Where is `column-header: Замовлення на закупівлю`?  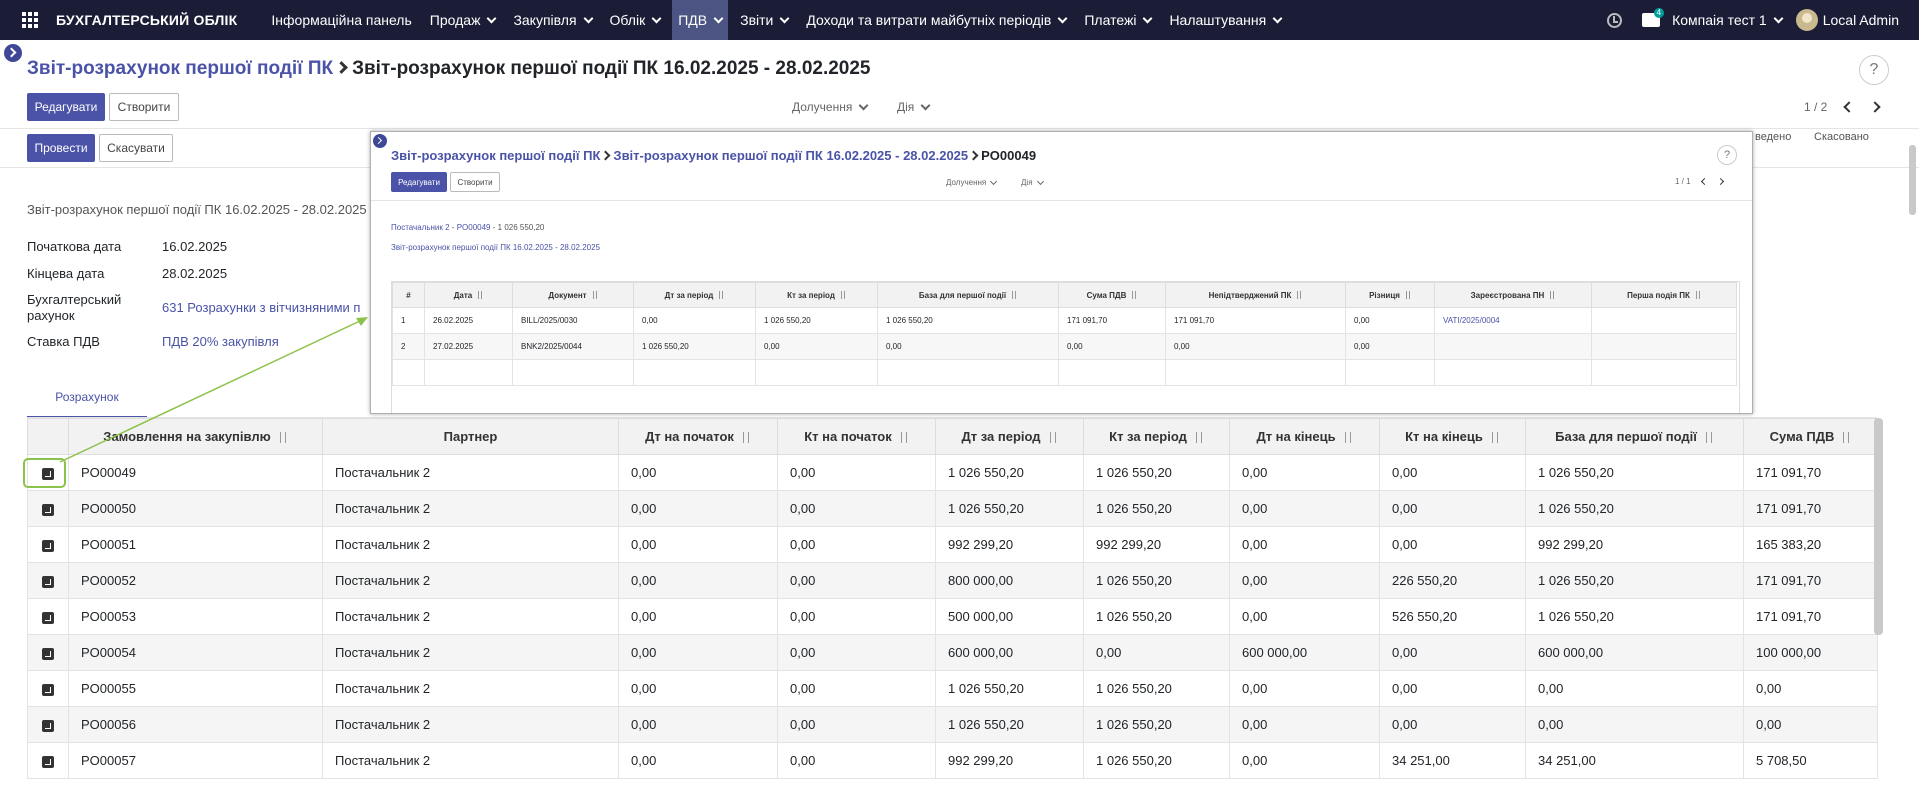 column-header: Замовлення на закупівлю is located at coordinates (195, 436).